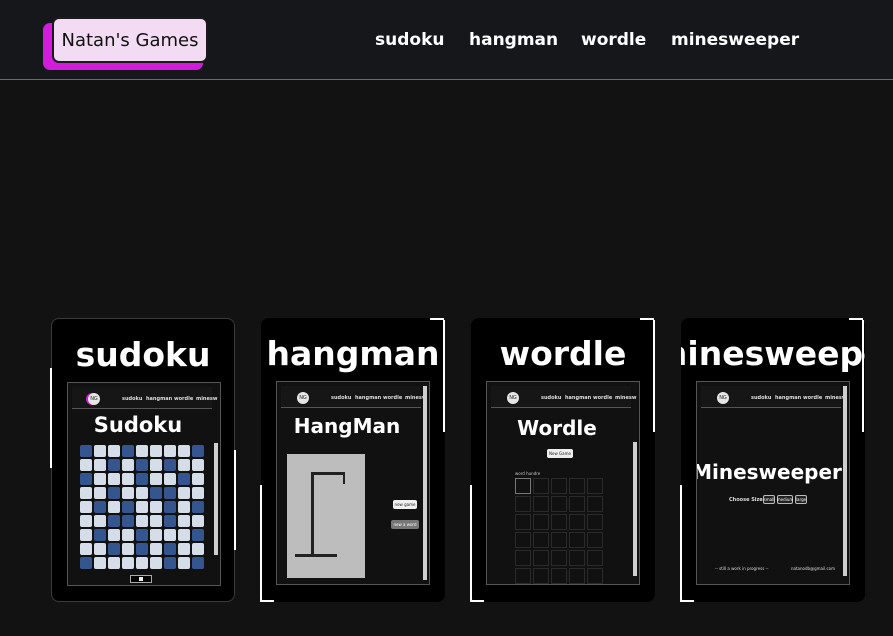 The width and height of the screenshot is (893, 636). What do you see at coordinates (141, 579) in the screenshot?
I see `preview-button` at bounding box center [141, 579].